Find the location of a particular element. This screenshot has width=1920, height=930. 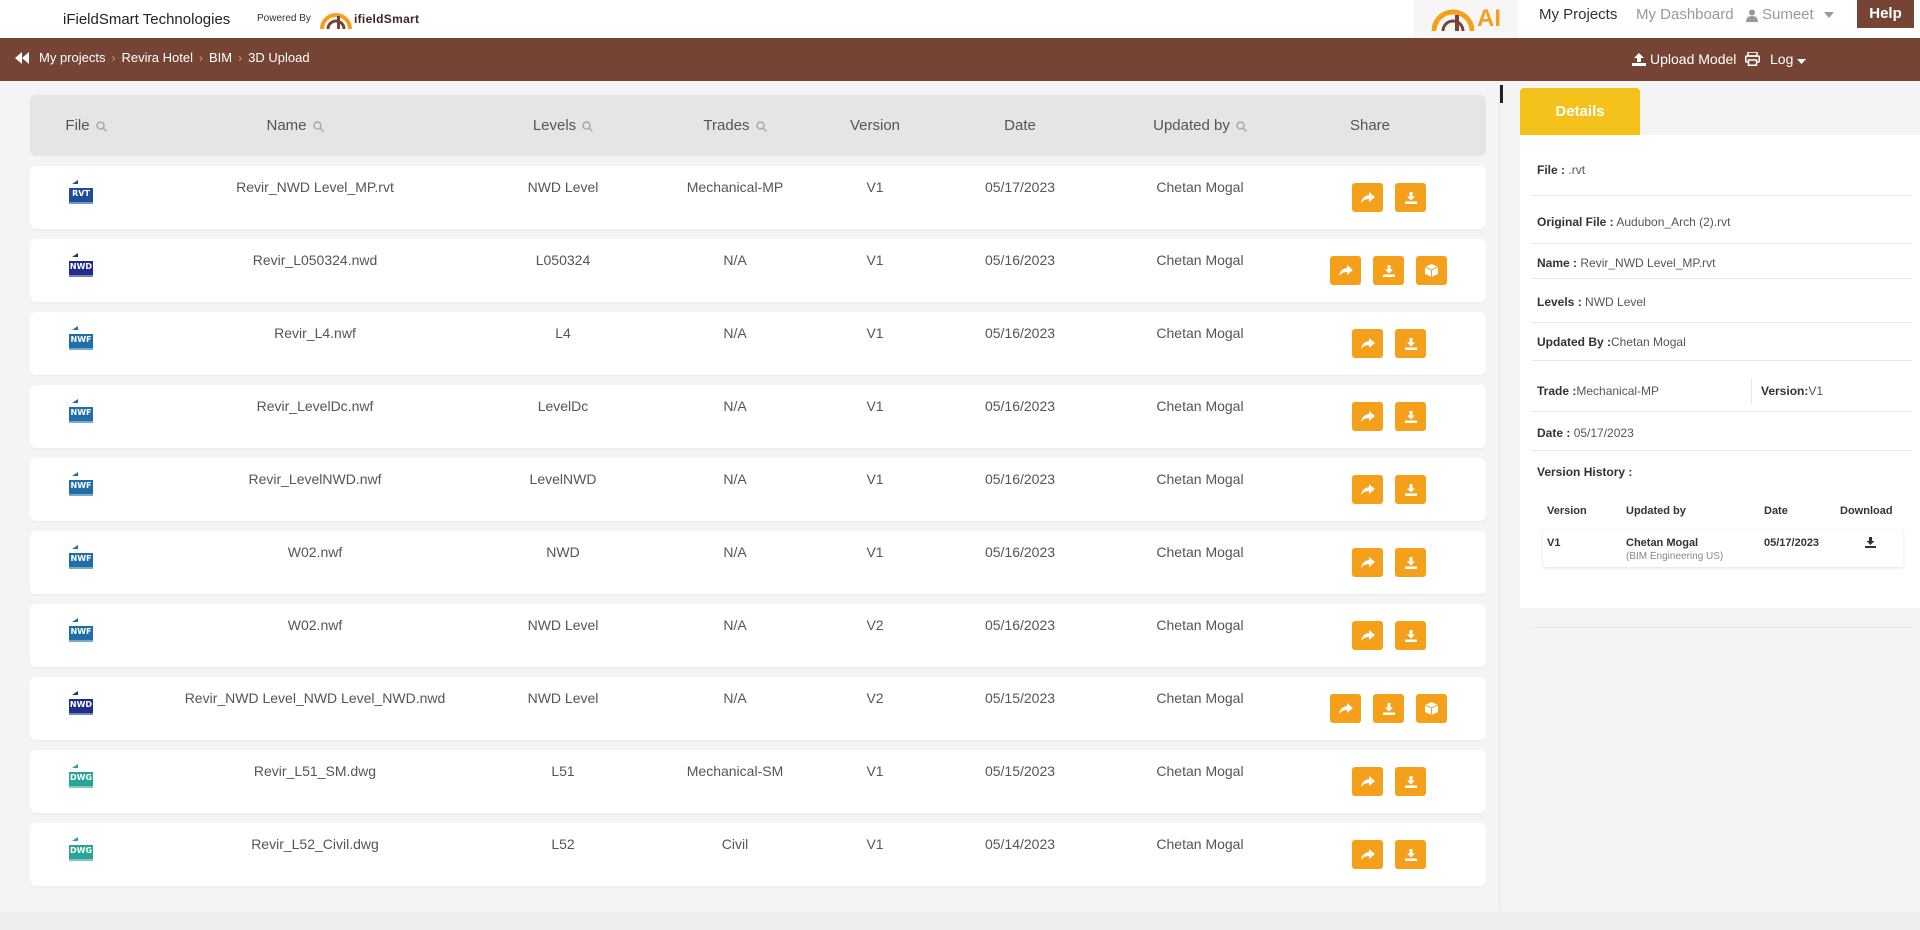

nav-my-dashboard: My Dashboard is located at coordinates (1685, 15).